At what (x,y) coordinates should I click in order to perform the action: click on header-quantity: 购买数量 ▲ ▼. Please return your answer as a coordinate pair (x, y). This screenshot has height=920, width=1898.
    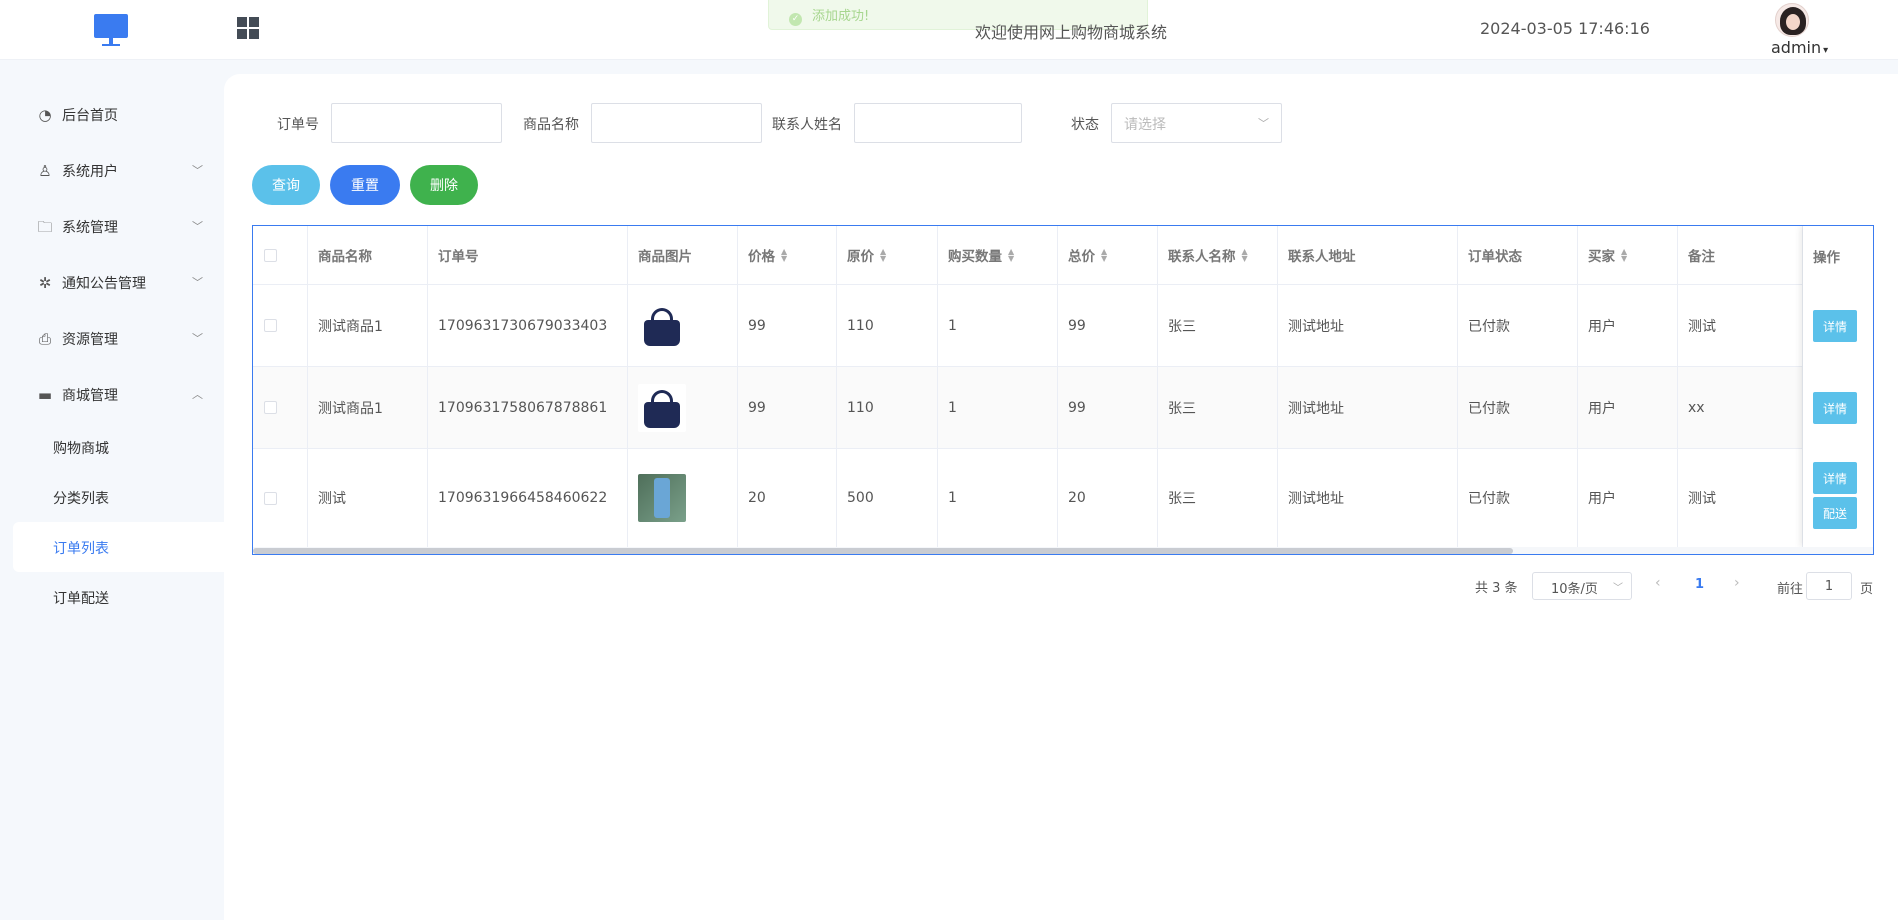
    Looking at the image, I should click on (998, 255).